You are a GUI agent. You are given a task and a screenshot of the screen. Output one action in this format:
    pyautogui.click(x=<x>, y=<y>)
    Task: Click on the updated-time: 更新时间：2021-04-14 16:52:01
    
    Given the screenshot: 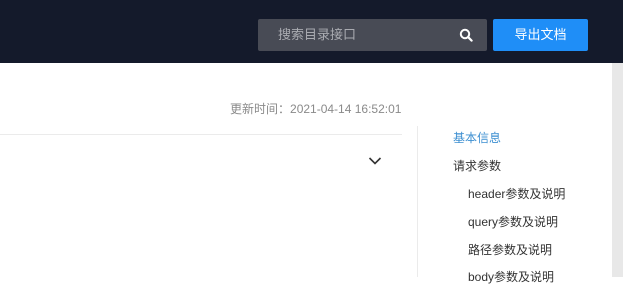 What is the action you would take?
    pyautogui.click(x=315, y=108)
    